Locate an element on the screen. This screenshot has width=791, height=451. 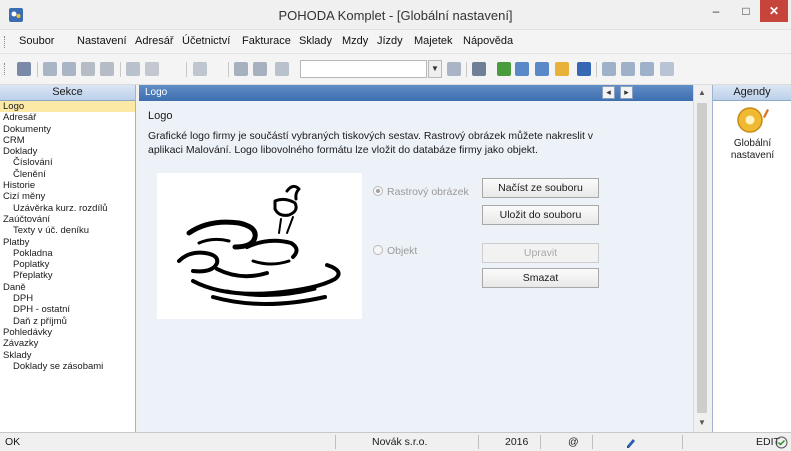
filter-icon is located at coordinates (454, 69).